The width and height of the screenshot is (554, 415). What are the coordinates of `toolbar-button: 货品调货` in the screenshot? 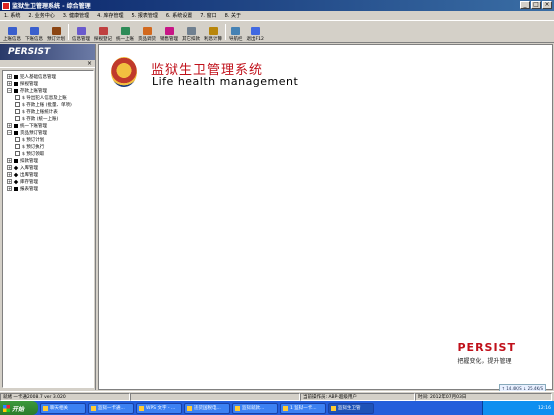 It's located at (147, 32).